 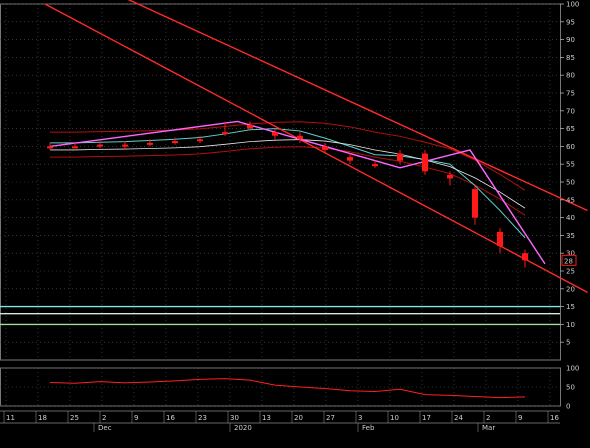 I want to click on osc-tick-label: 0, so click(x=568, y=407).